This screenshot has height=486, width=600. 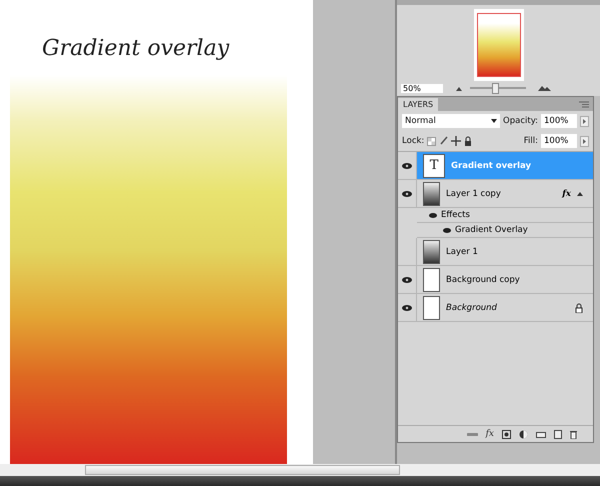 What do you see at coordinates (495, 252) in the screenshot?
I see `layer-row: Layer 1` at bounding box center [495, 252].